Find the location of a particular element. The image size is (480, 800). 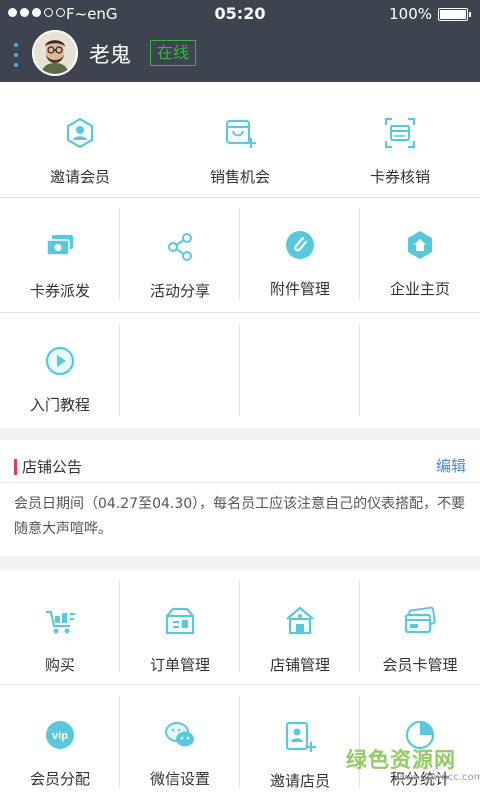

cart-icon is located at coordinates (60, 622).